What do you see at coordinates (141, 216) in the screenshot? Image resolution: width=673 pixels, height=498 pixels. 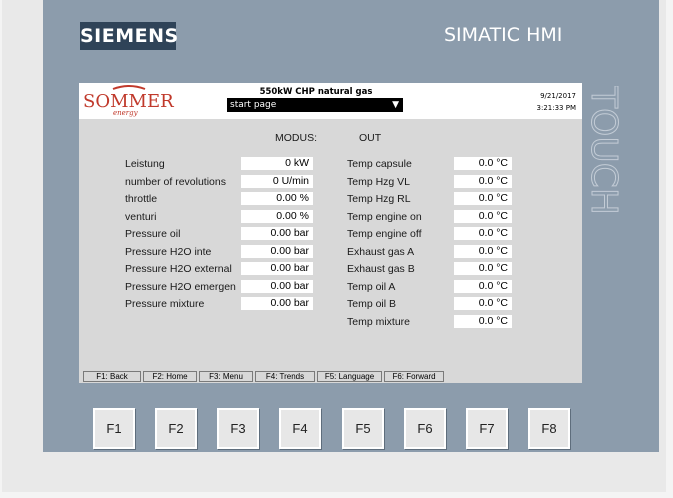 I see `left-label: venturi` at bounding box center [141, 216].